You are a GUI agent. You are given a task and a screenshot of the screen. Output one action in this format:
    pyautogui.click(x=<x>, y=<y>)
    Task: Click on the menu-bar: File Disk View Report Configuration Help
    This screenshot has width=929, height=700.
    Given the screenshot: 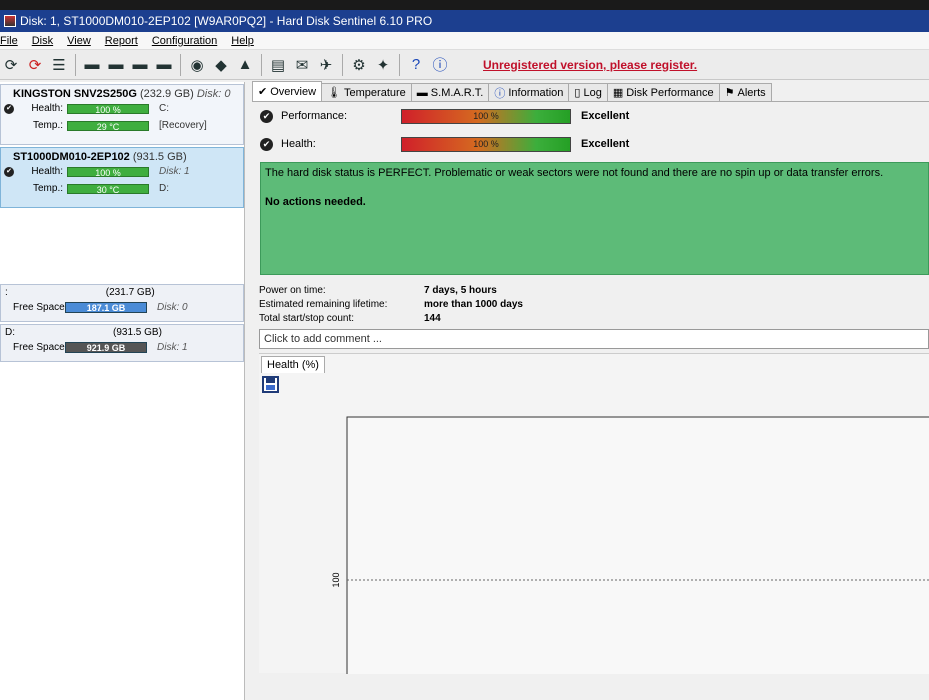 What is the action you would take?
    pyautogui.click(x=464, y=41)
    